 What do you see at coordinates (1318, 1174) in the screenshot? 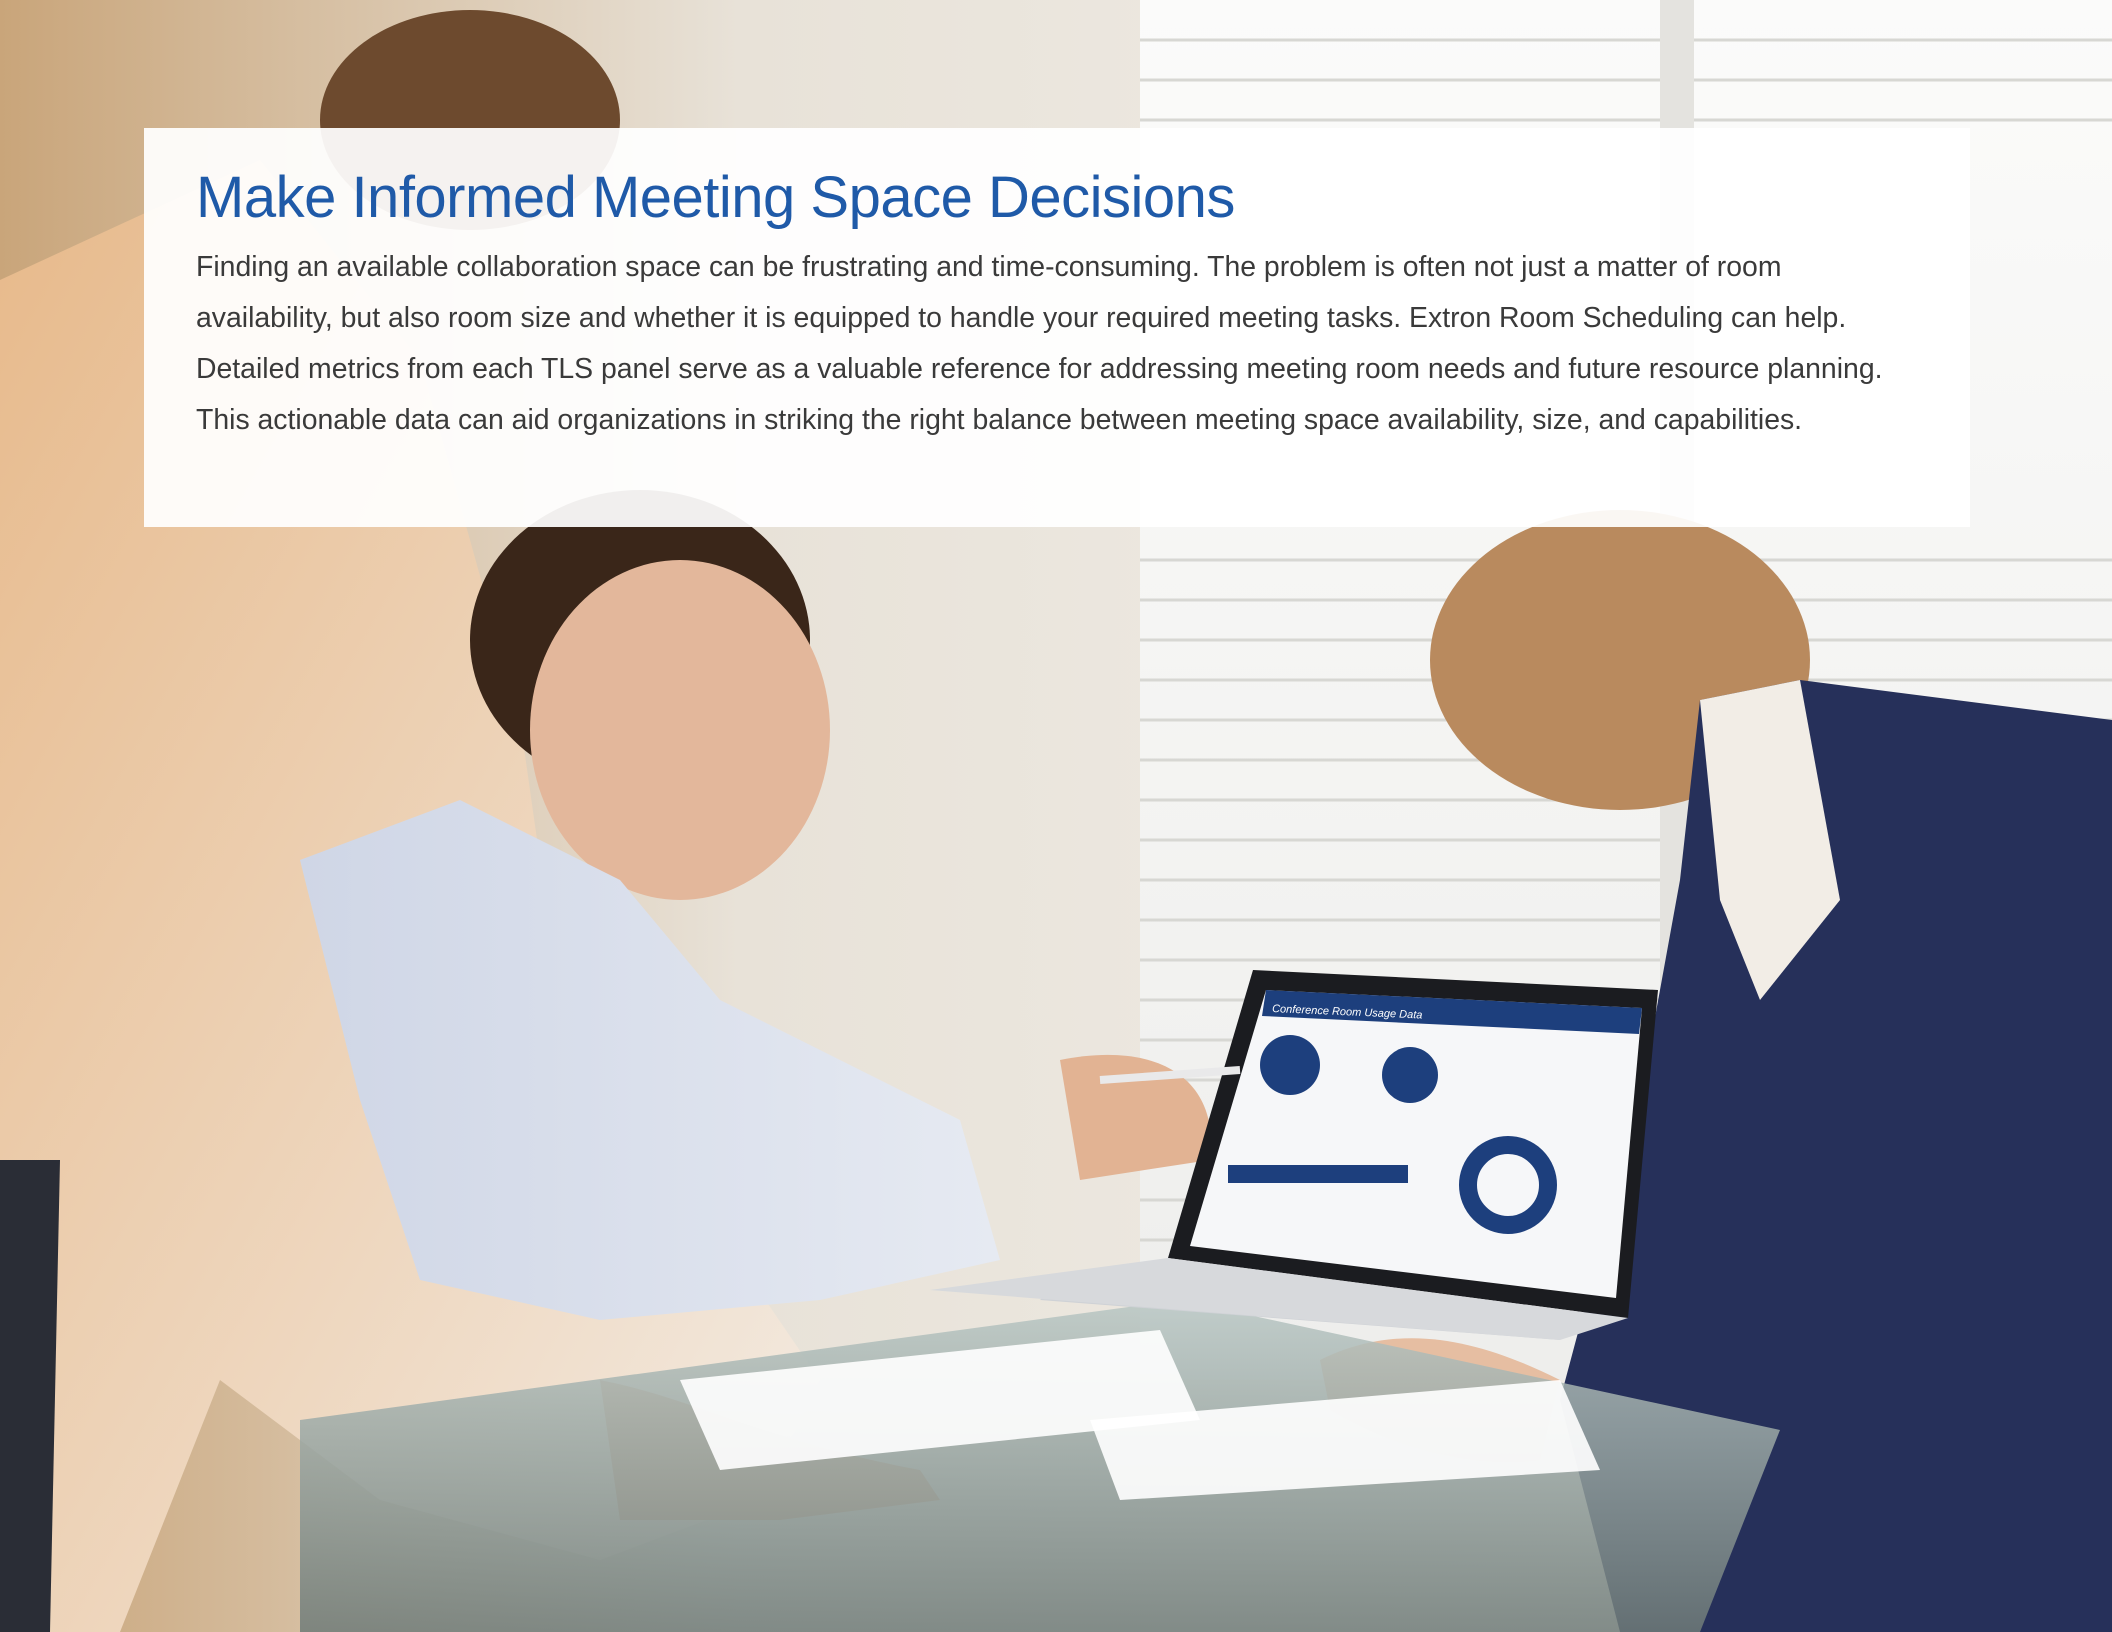
I see `dashboard-bar` at bounding box center [1318, 1174].